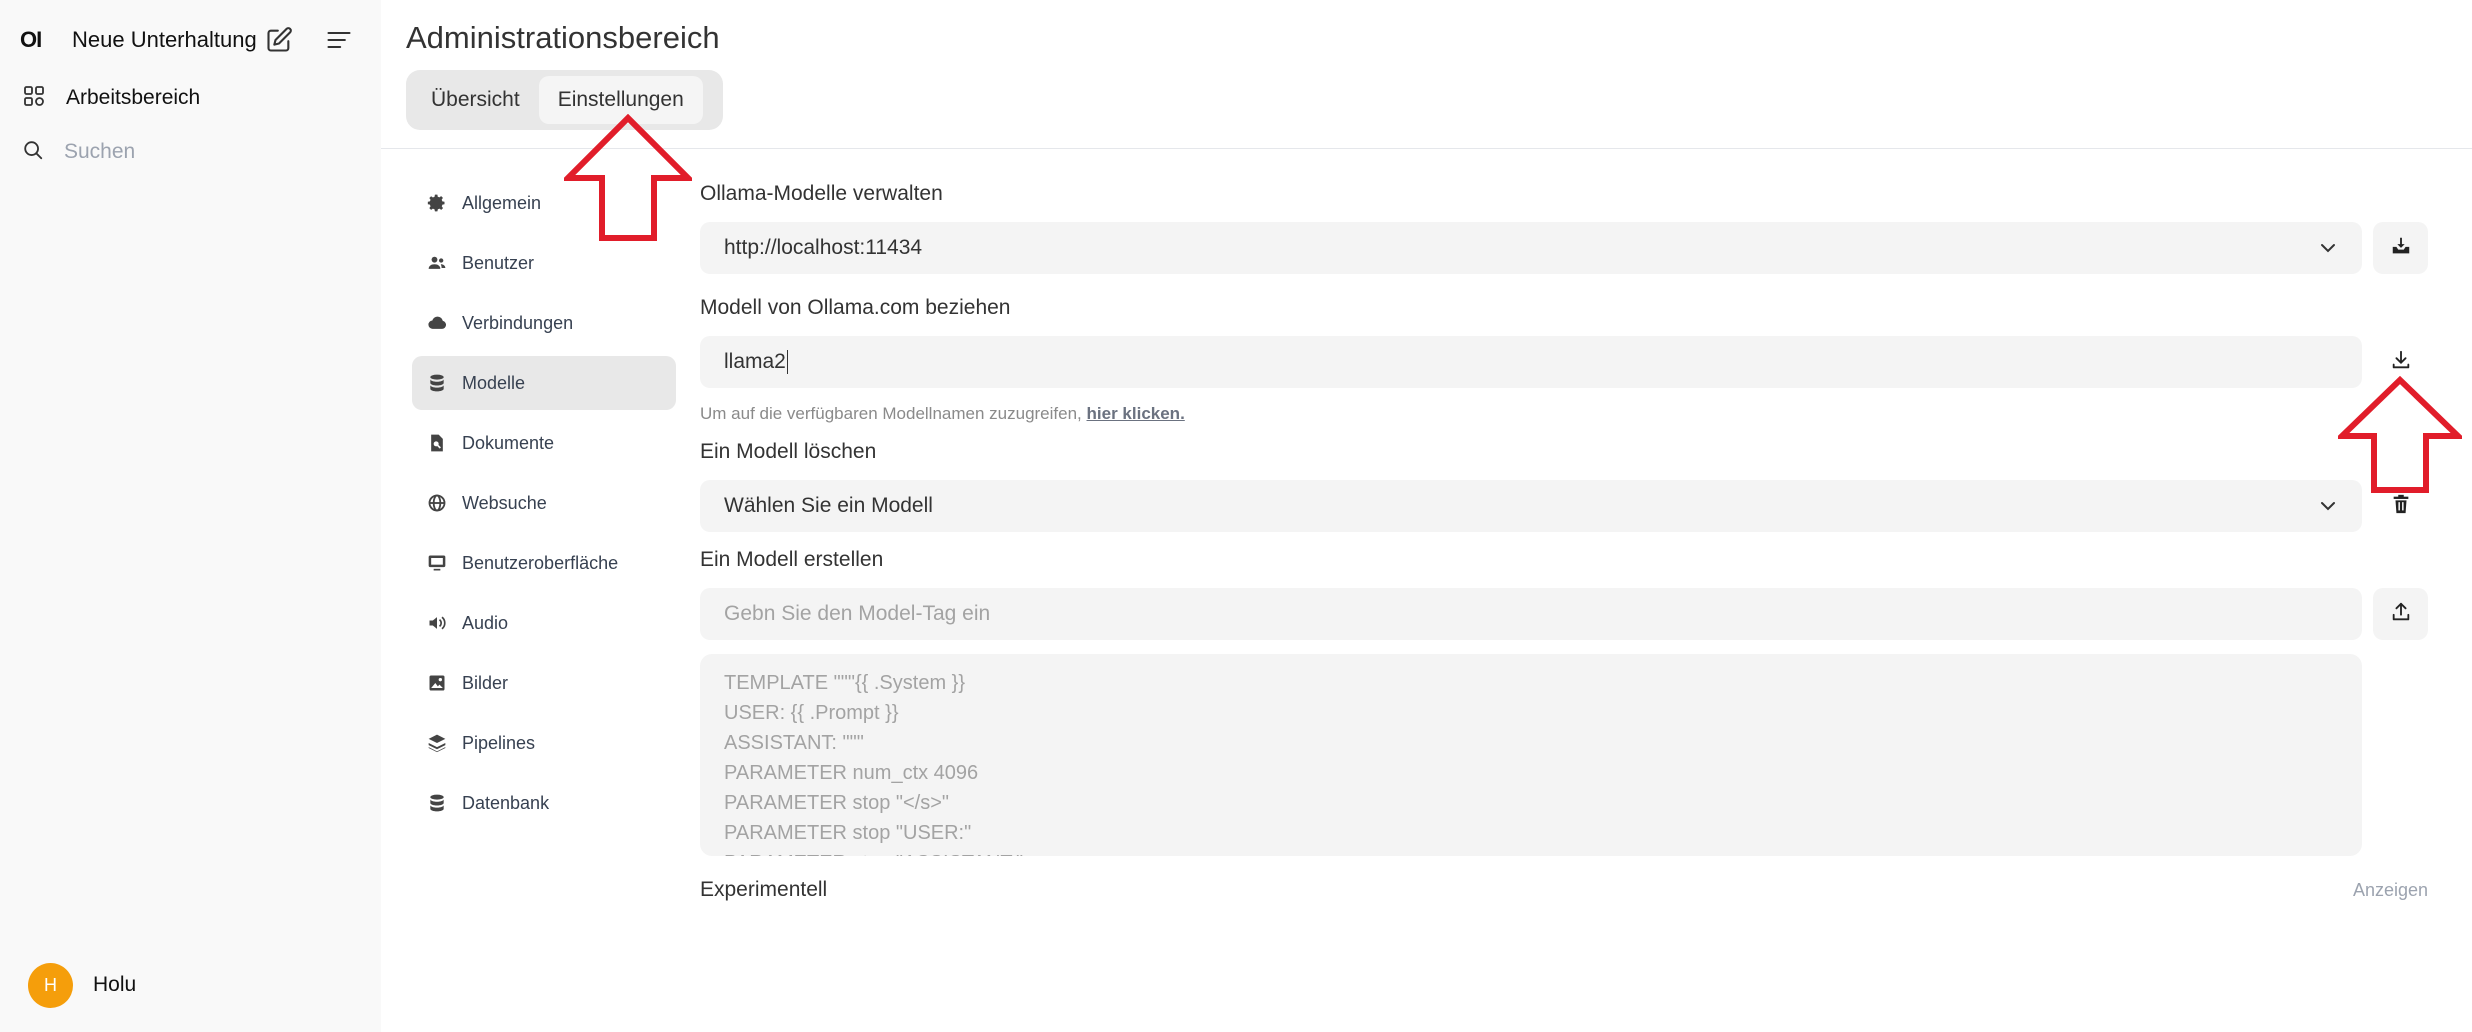  What do you see at coordinates (508, 442) in the screenshot?
I see `settings-nav-label: Dokumente` at bounding box center [508, 442].